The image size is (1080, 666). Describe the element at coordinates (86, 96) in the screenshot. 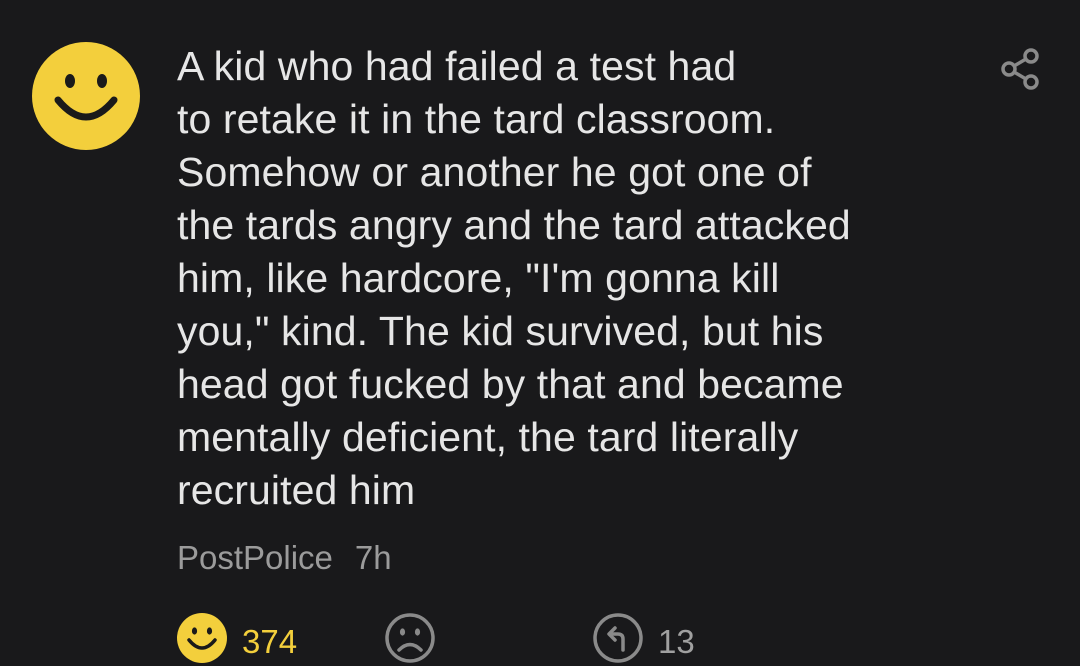

I see `avatar-smiley-icon` at that location.